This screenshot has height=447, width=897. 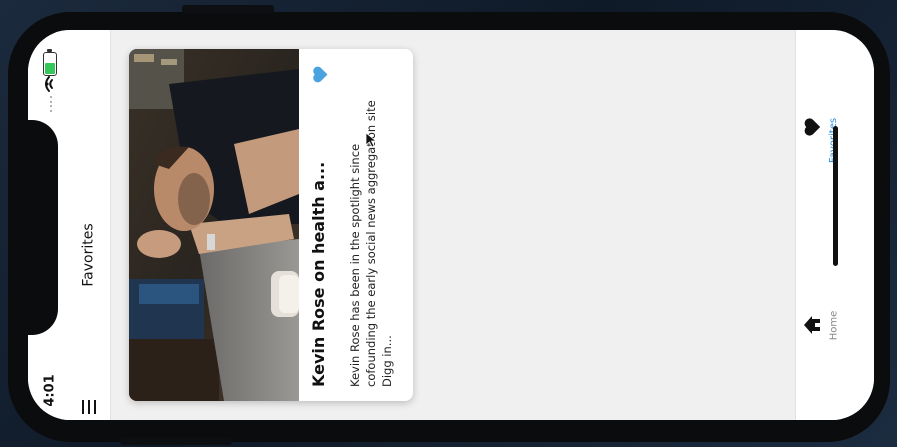 What do you see at coordinates (50, 390) in the screenshot?
I see `status-time: 4:01` at bounding box center [50, 390].